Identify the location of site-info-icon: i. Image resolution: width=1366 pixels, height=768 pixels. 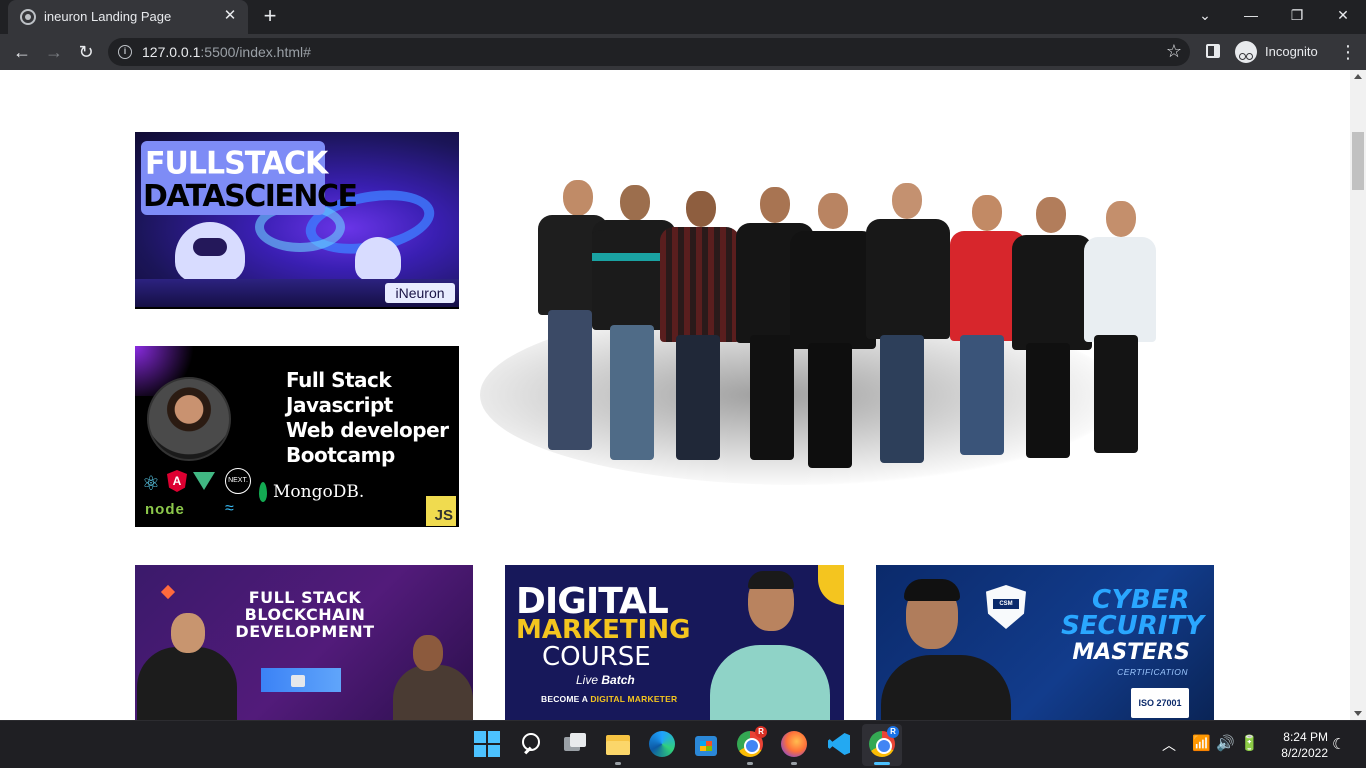
(125, 52).